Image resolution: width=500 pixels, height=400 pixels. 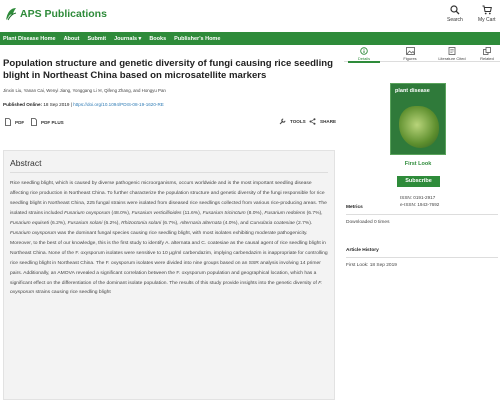 I want to click on tab-figures: Figures, so click(x=410, y=54).